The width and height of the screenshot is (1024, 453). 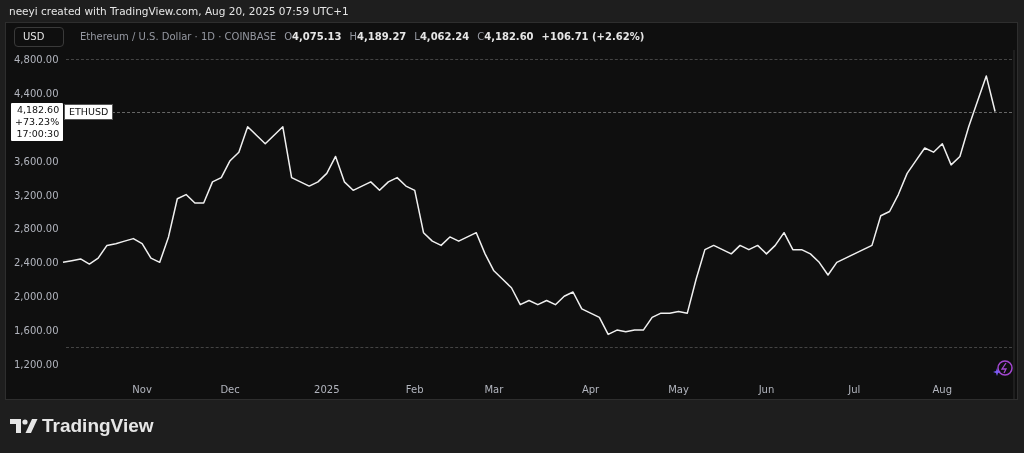 What do you see at coordinates (1003, 368) in the screenshot?
I see `lightning-icon` at bounding box center [1003, 368].